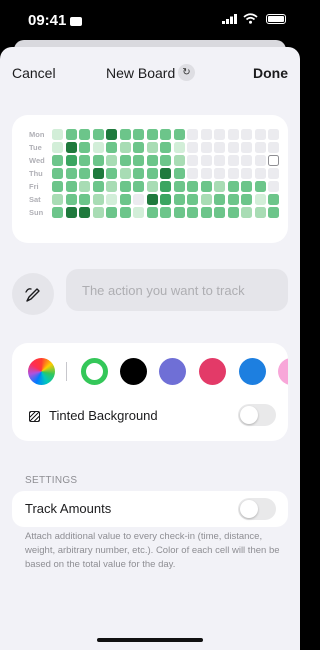  What do you see at coordinates (150, 20) in the screenshot?
I see `status-bar: 09:41` at bounding box center [150, 20].